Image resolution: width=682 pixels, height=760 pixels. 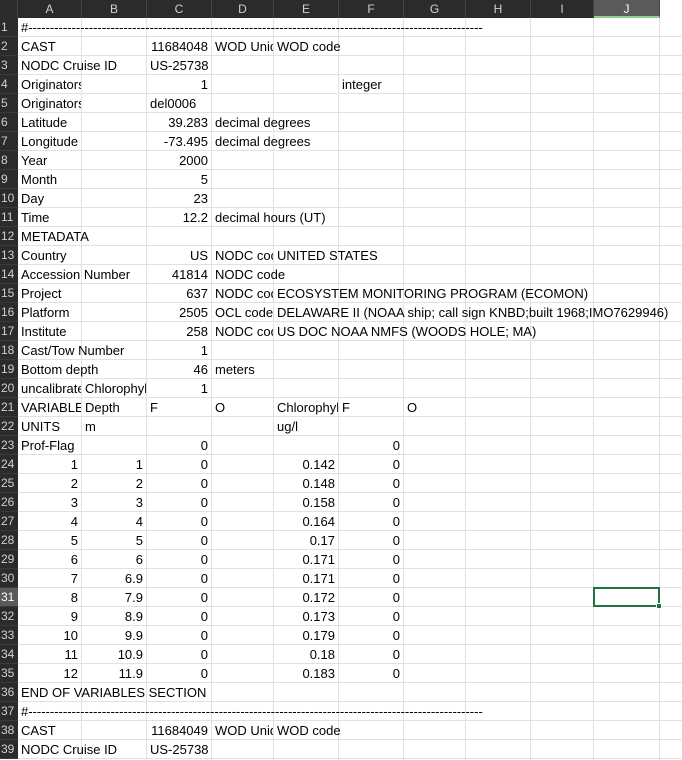 I want to click on row-header: 6, so click(x=9, y=122).